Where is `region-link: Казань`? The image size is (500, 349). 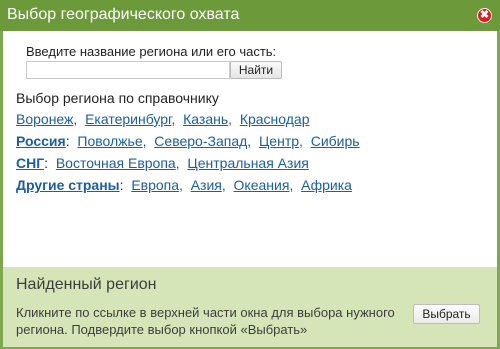 region-link: Казань is located at coordinates (205, 119).